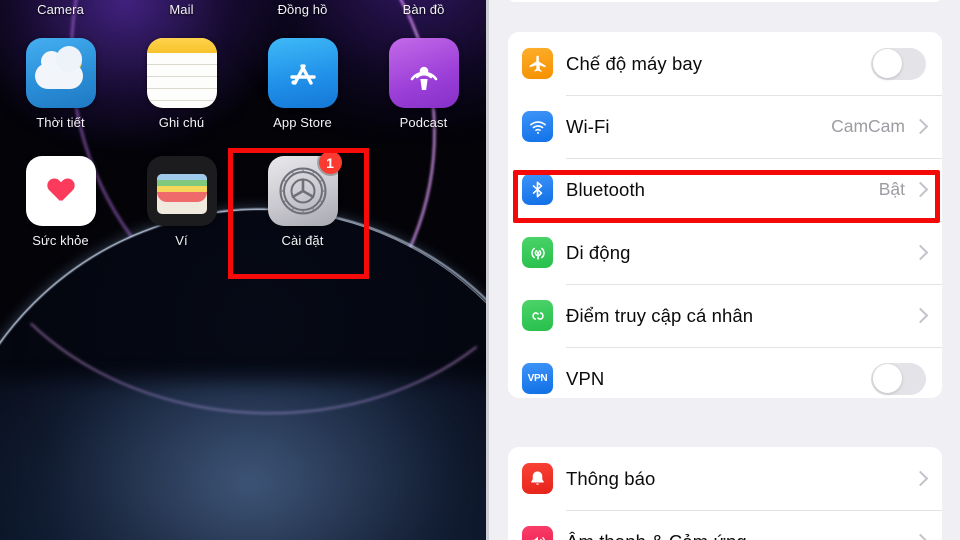 The height and width of the screenshot is (540, 960). What do you see at coordinates (725, 63) in the screenshot?
I see `settings-row-airplane-mode: Chế độ máy bay` at bounding box center [725, 63].